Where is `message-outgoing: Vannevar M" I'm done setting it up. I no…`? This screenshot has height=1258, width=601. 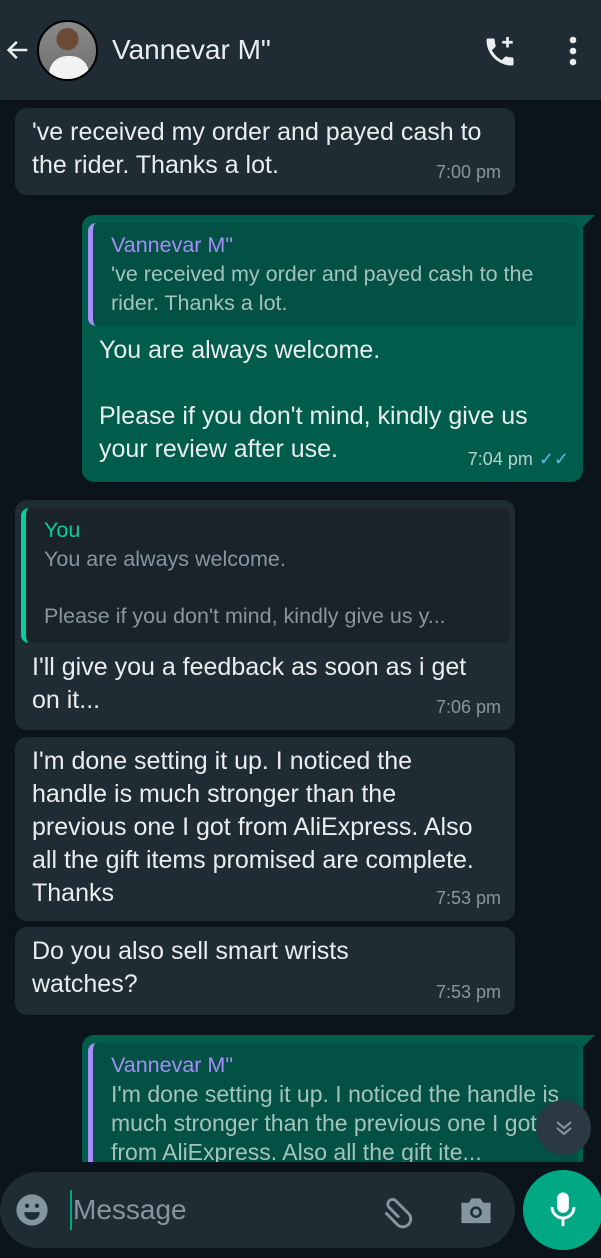 message-outgoing: Vannevar M" I'm done setting it up. I no… is located at coordinates (338, 1098).